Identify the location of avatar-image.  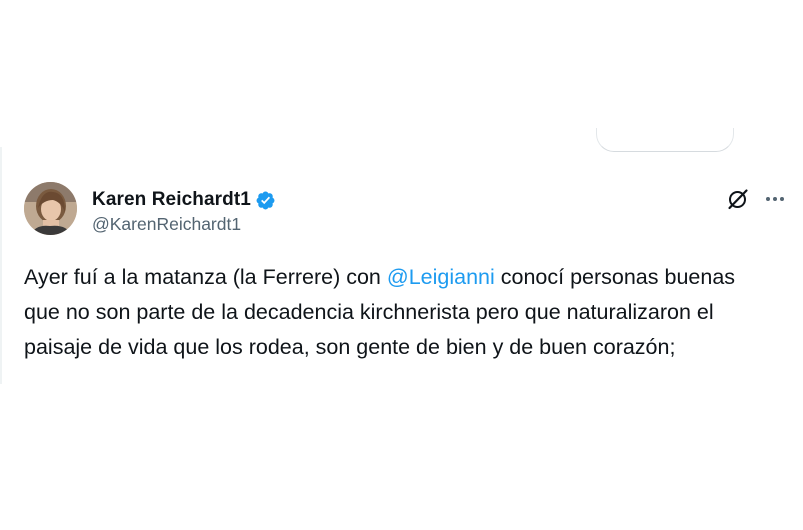
(50, 208).